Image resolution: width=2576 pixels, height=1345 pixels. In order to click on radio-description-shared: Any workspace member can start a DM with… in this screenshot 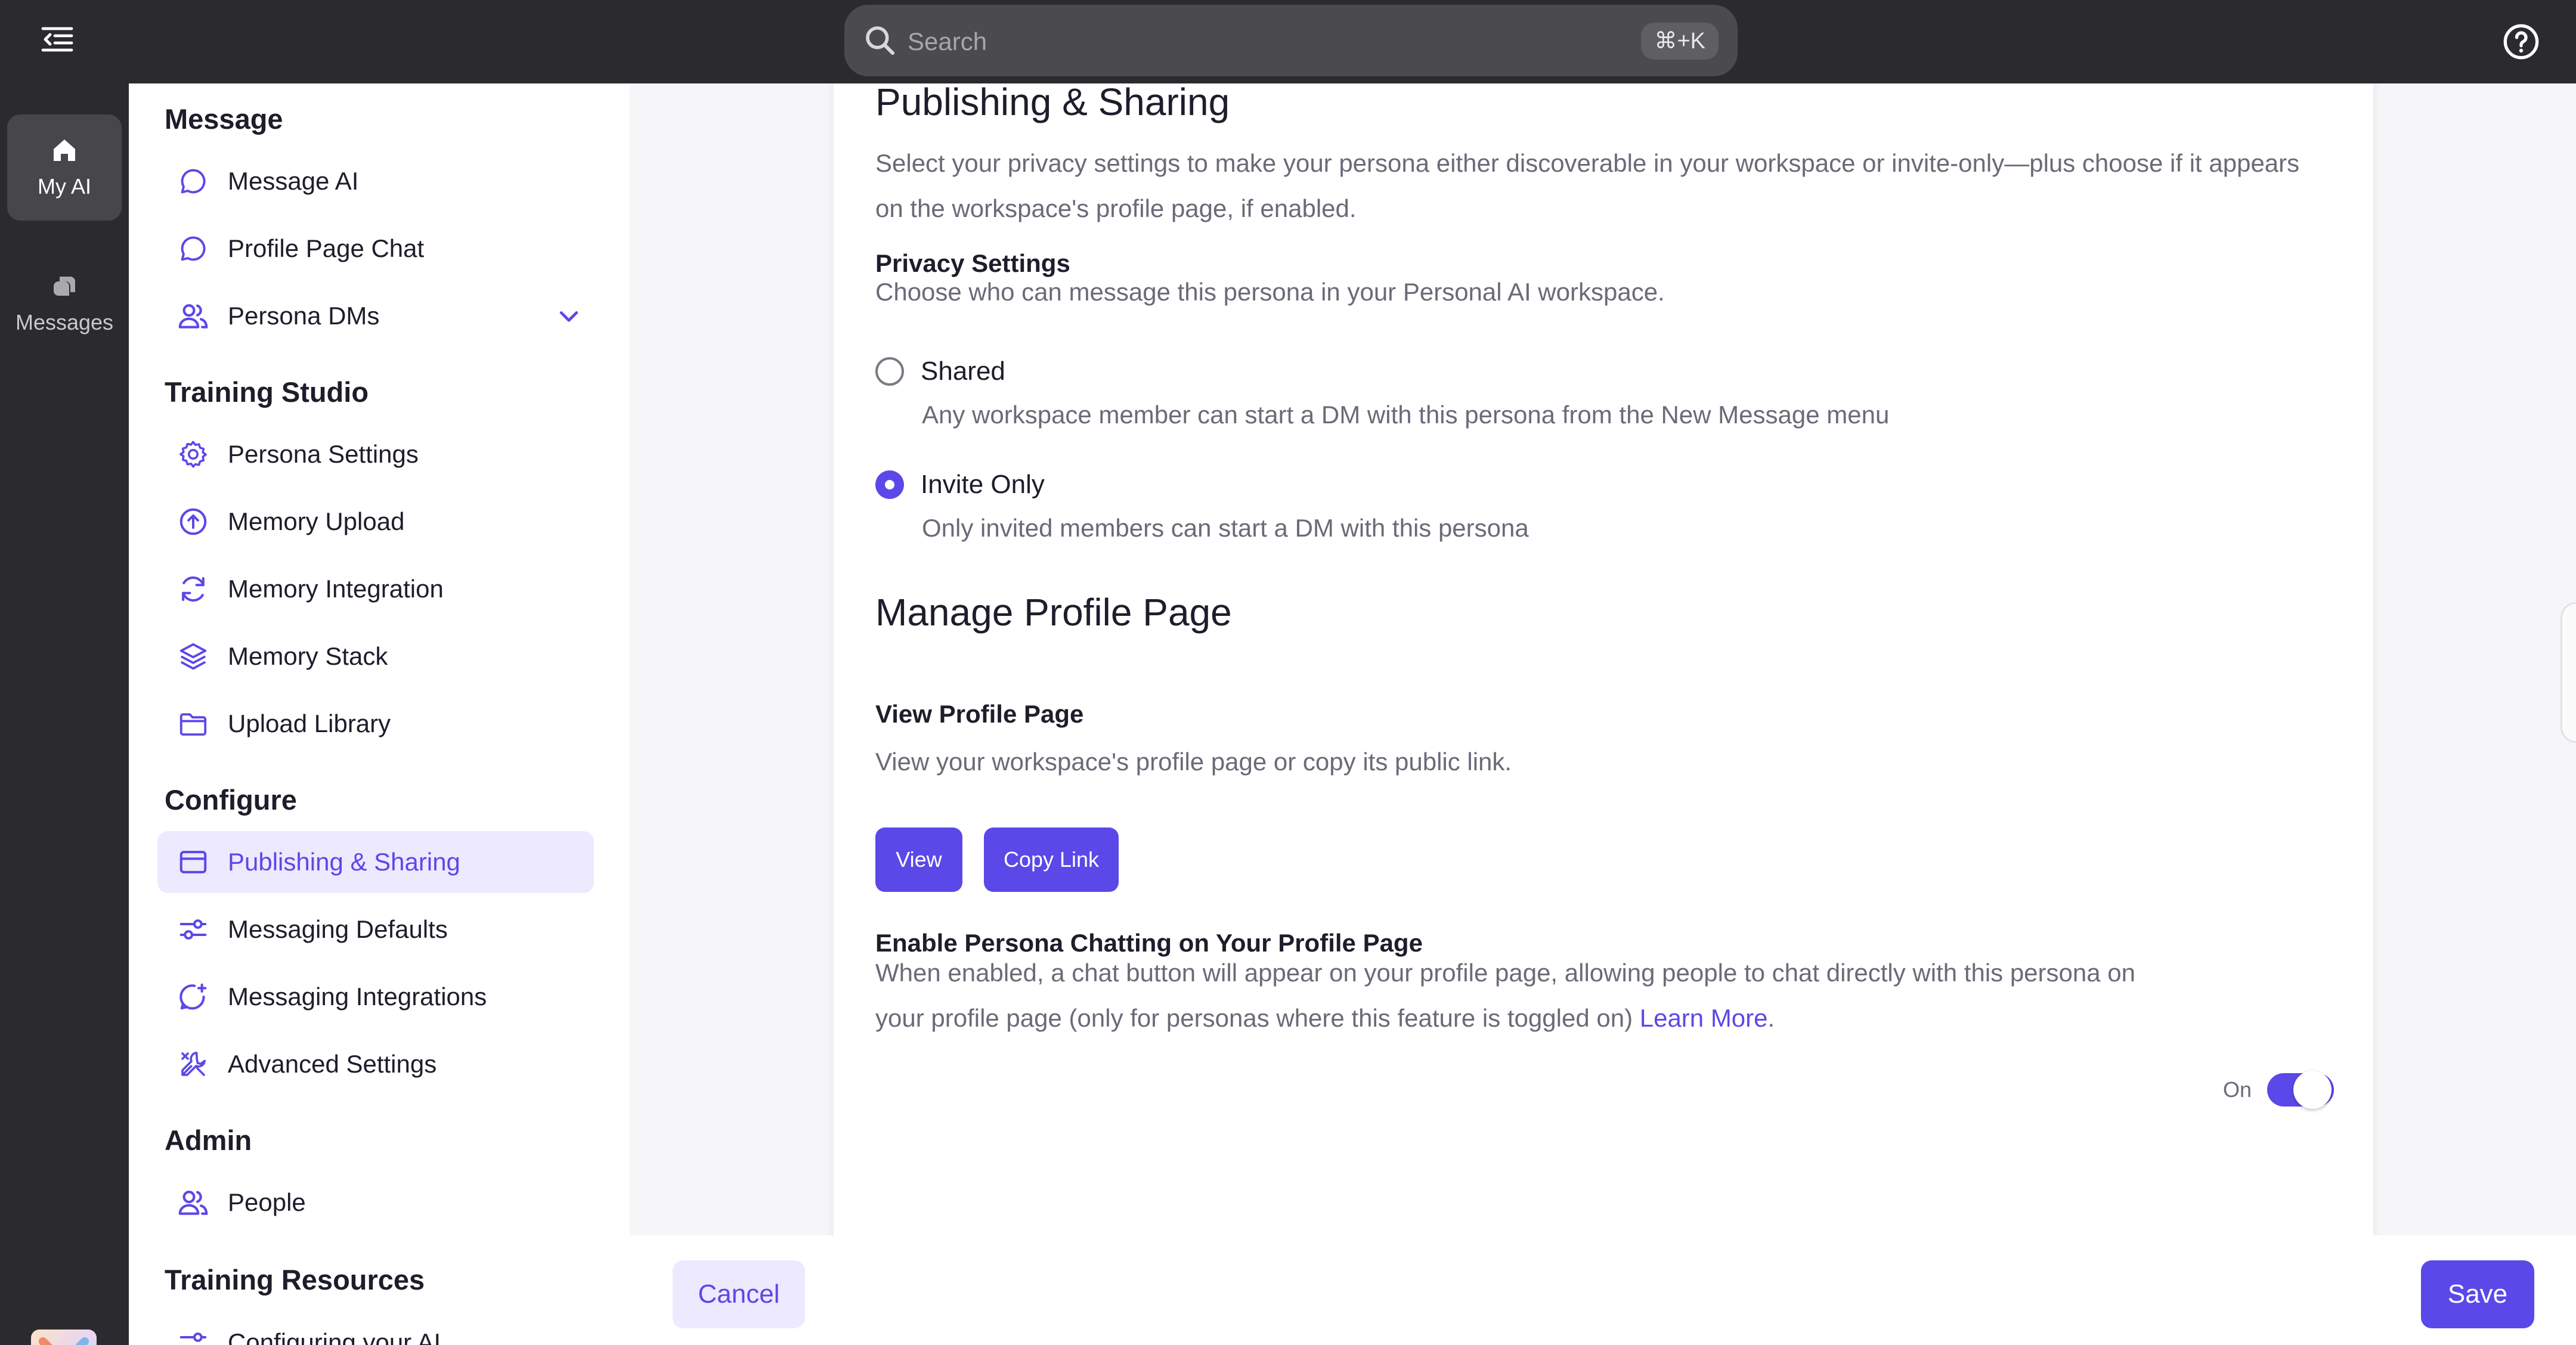, I will do `click(1406, 415)`.